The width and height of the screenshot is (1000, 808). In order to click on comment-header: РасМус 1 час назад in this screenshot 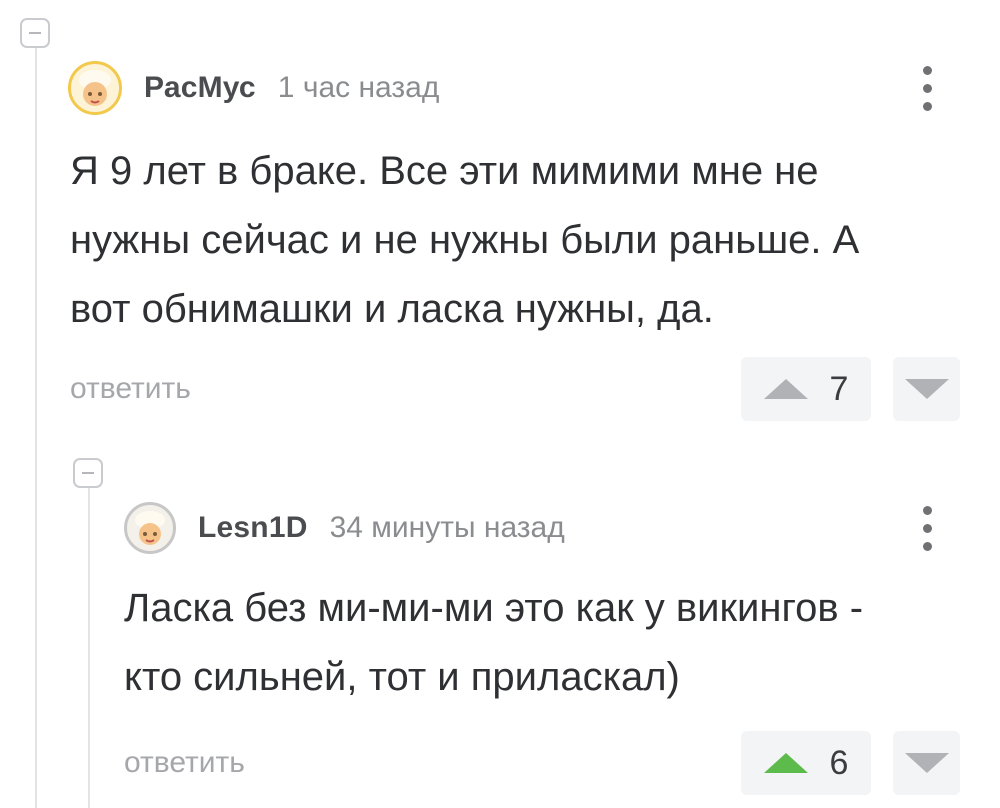, I will do `click(253, 88)`.